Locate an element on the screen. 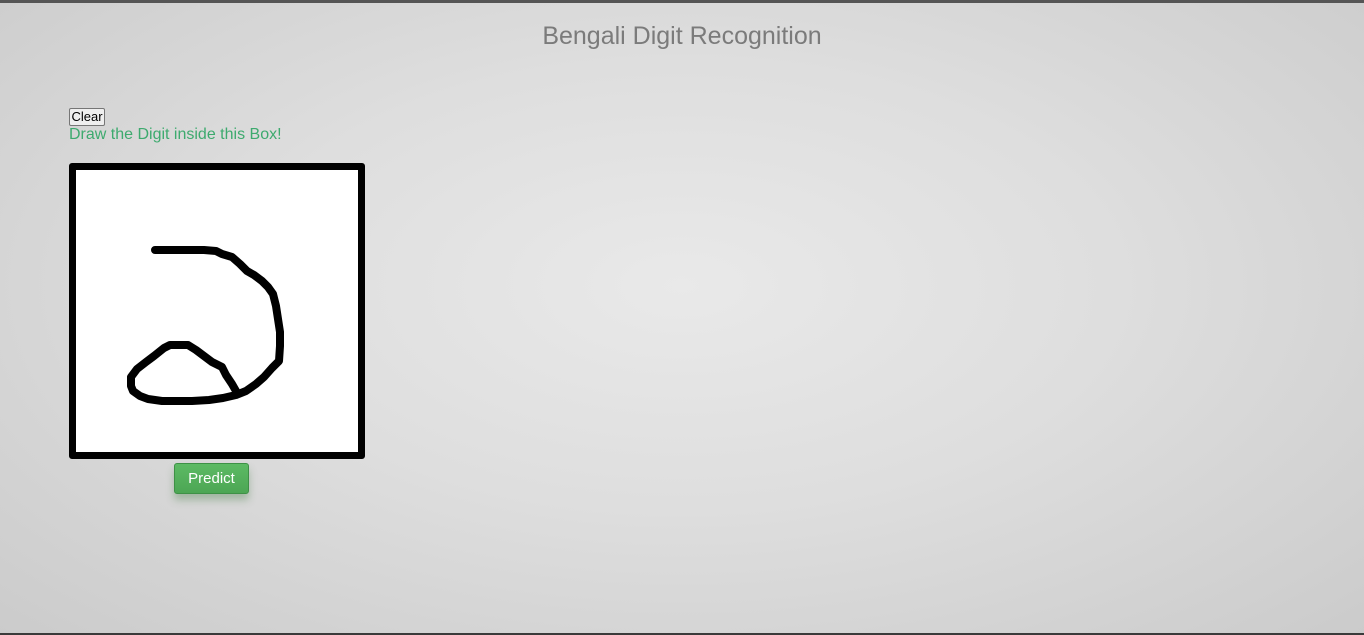  predict-button: Predict is located at coordinates (211, 478).